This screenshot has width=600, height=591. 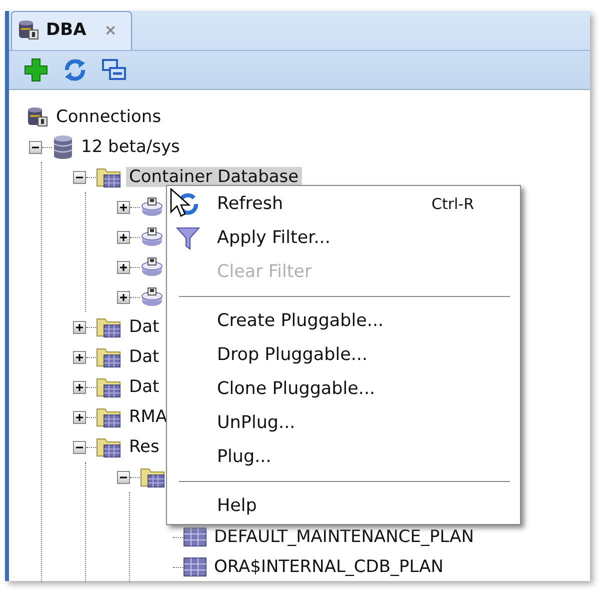 What do you see at coordinates (66, 30) in the screenshot?
I see `tab-label: DBA` at bounding box center [66, 30].